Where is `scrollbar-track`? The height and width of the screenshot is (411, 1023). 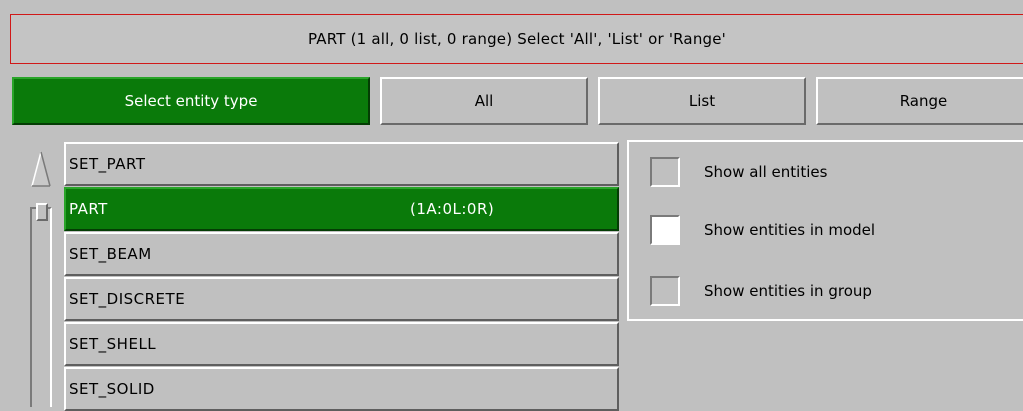 scrollbar-track is located at coordinates (41, 307).